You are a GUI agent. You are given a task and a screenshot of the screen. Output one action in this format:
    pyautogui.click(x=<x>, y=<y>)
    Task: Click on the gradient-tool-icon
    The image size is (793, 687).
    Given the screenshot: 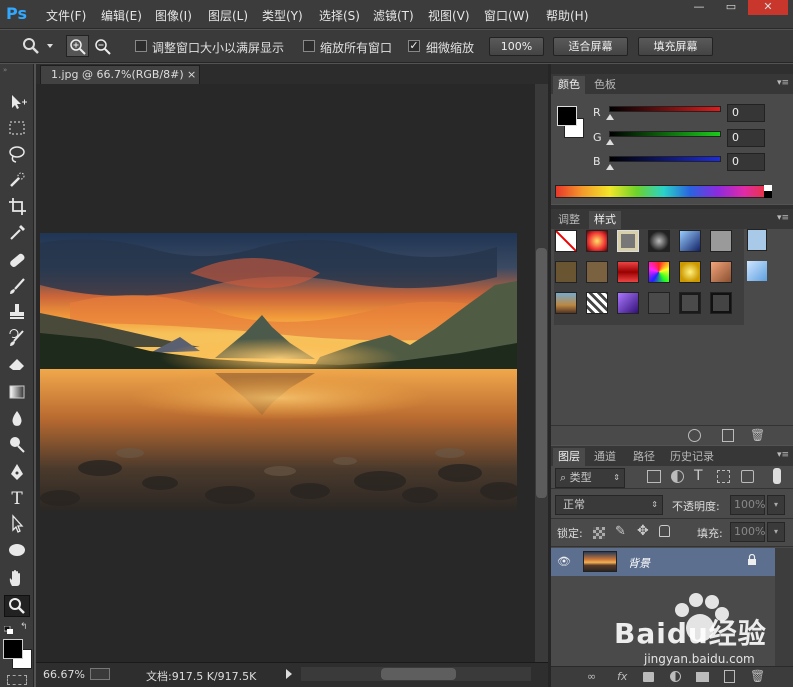 What is the action you would take?
    pyautogui.click(x=17, y=393)
    